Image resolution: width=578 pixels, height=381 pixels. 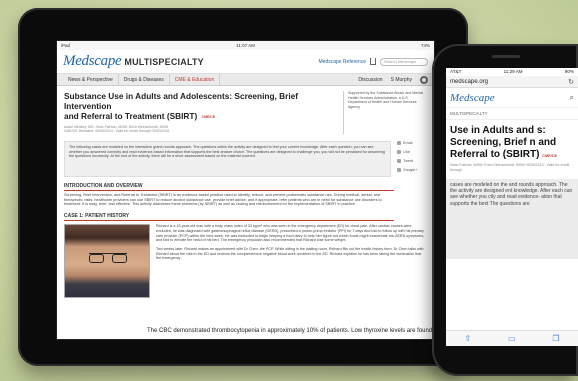 What do you see at coordinates (572, 98) in the screenshot?
I see `search-icon: ⌕` at bounding box center [572, 98].